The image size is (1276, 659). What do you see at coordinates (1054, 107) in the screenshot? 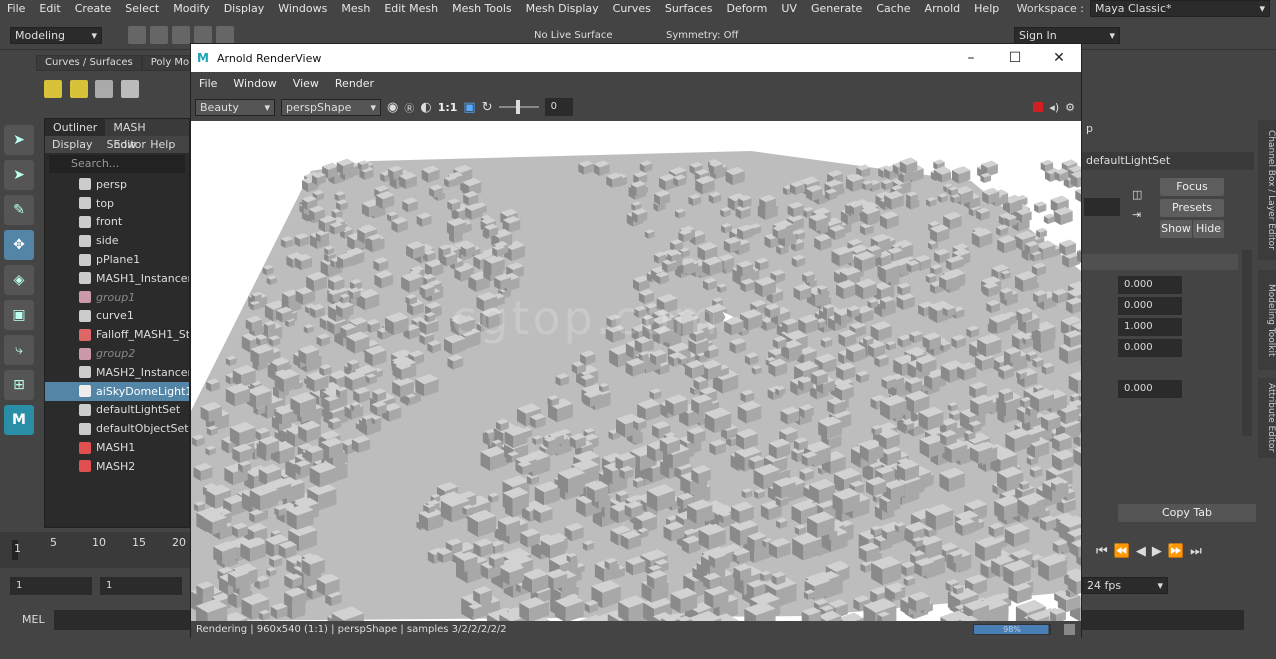
I see `audio-icon: ◂)` at bounding box center [1054, 107].